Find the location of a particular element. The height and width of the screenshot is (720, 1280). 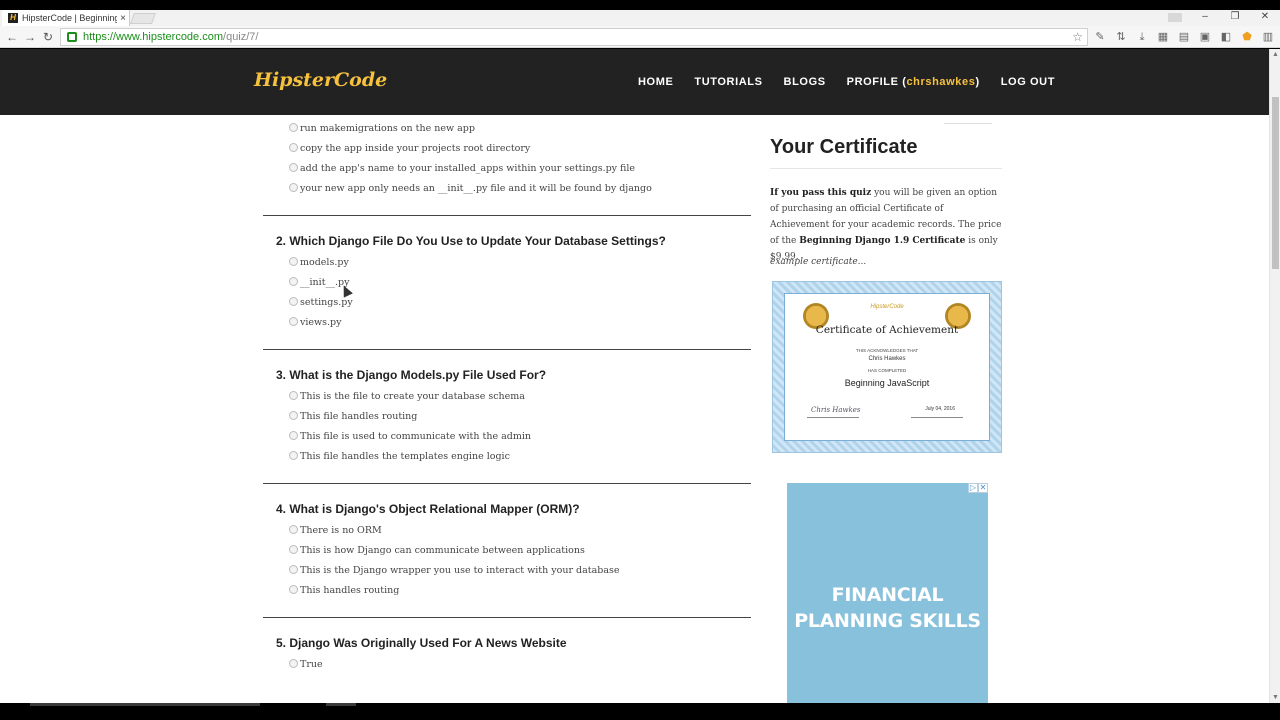

profile-badge-icon is located at coordinates (1175, 17).